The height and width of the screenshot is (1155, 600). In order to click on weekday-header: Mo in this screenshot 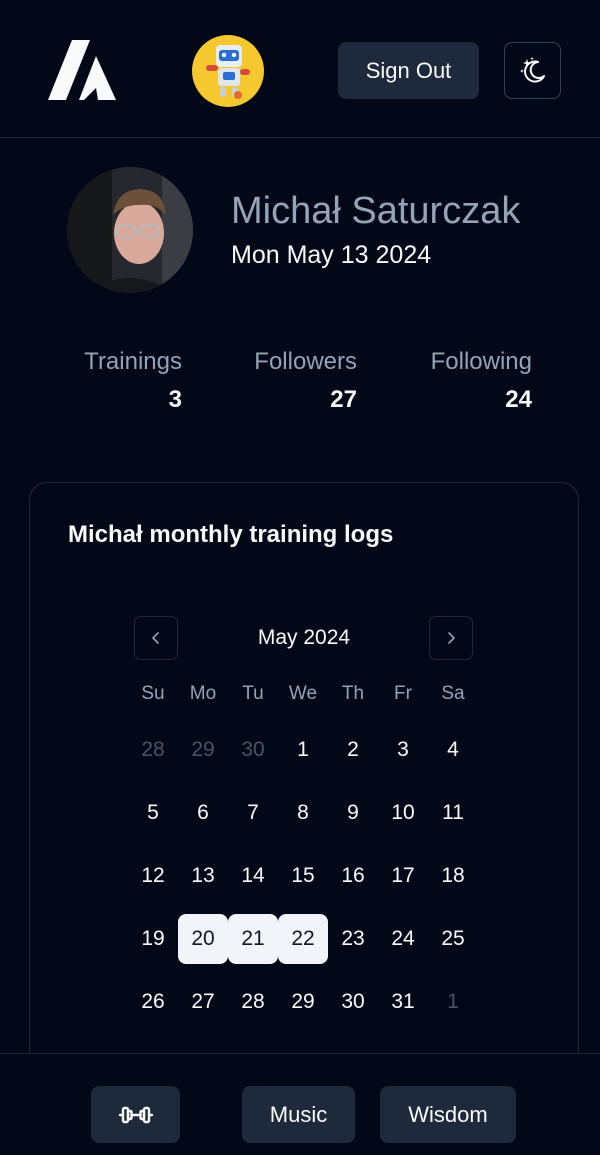, I will do `click(203, 693)`.